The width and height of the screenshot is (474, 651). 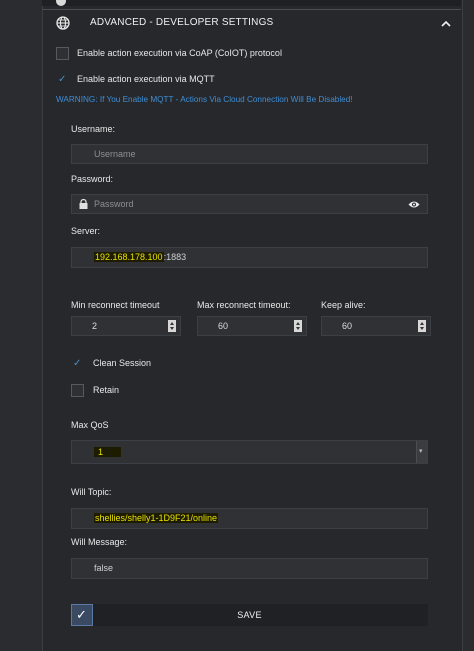 What do you see at coordinates (446, 24) in the screenshot?
I see `chevron-up-icon` at bounding box center [446, 24].